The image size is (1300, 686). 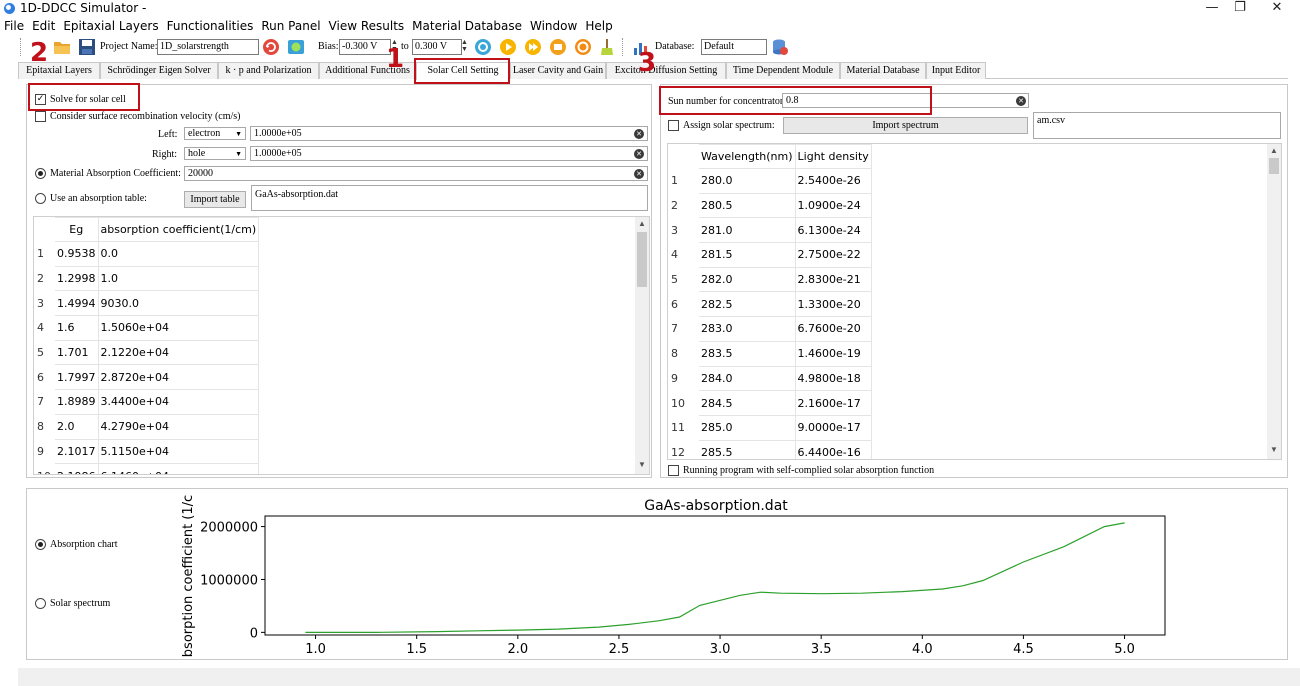 What do you see at coordinates (833, 427) in the screenshot?
I see `cell-light-density: 9.0000e-17` at bounding box center [833, 427].